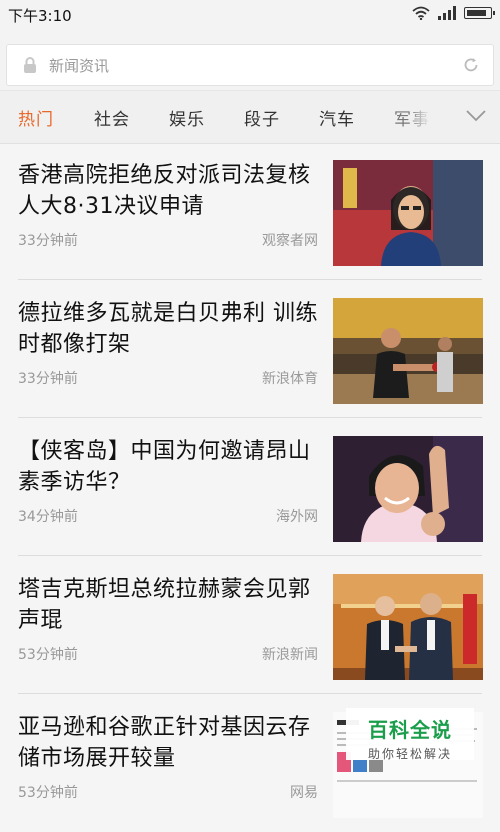 The width and height of the screenshot is (500, 832). I want to click on tab-auto: 汽车, so click(337, 117).